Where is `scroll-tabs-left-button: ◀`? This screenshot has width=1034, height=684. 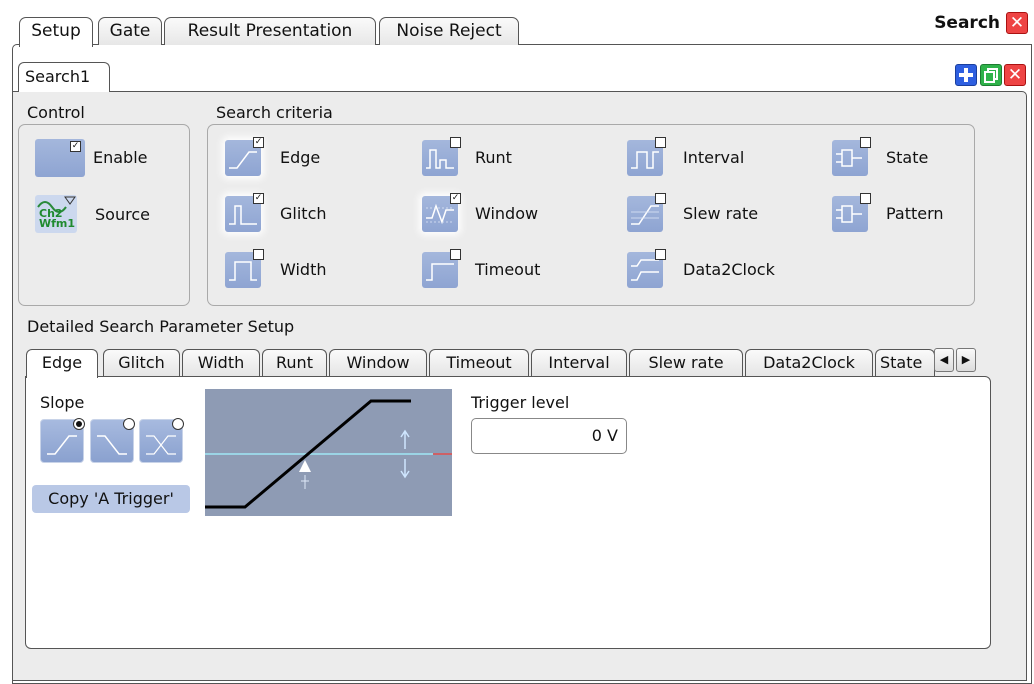
scroll-tabs-left-button: ◀ is located at coordinates (944, 360).